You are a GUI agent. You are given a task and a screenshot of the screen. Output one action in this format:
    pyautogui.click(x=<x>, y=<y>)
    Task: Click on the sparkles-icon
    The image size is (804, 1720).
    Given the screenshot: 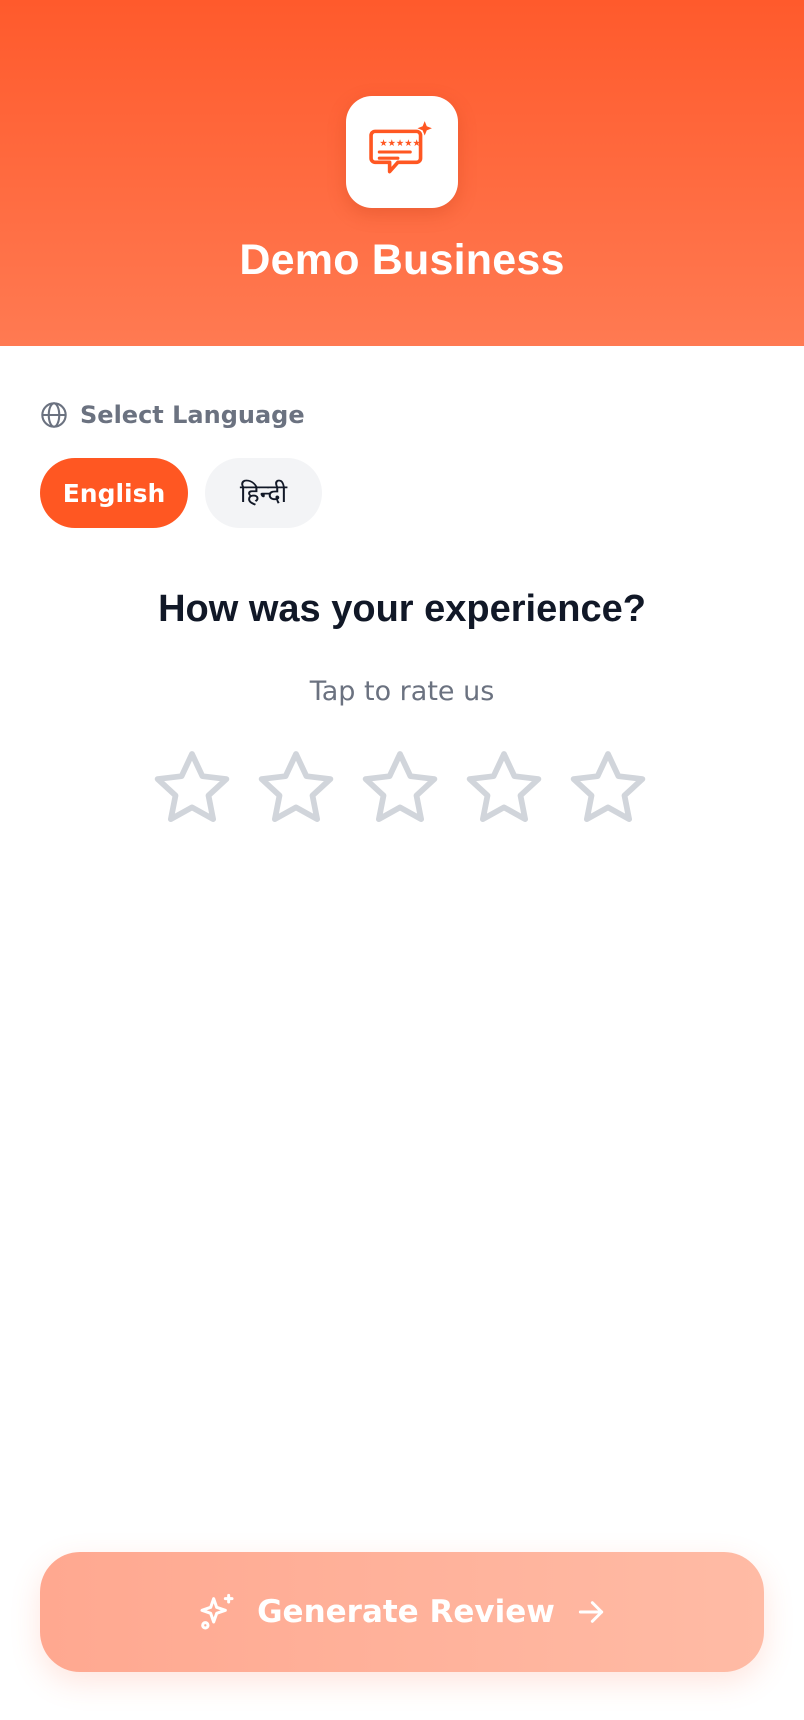 What is the action you would take?
    pyautogui.click(x=217, y=1612)
    